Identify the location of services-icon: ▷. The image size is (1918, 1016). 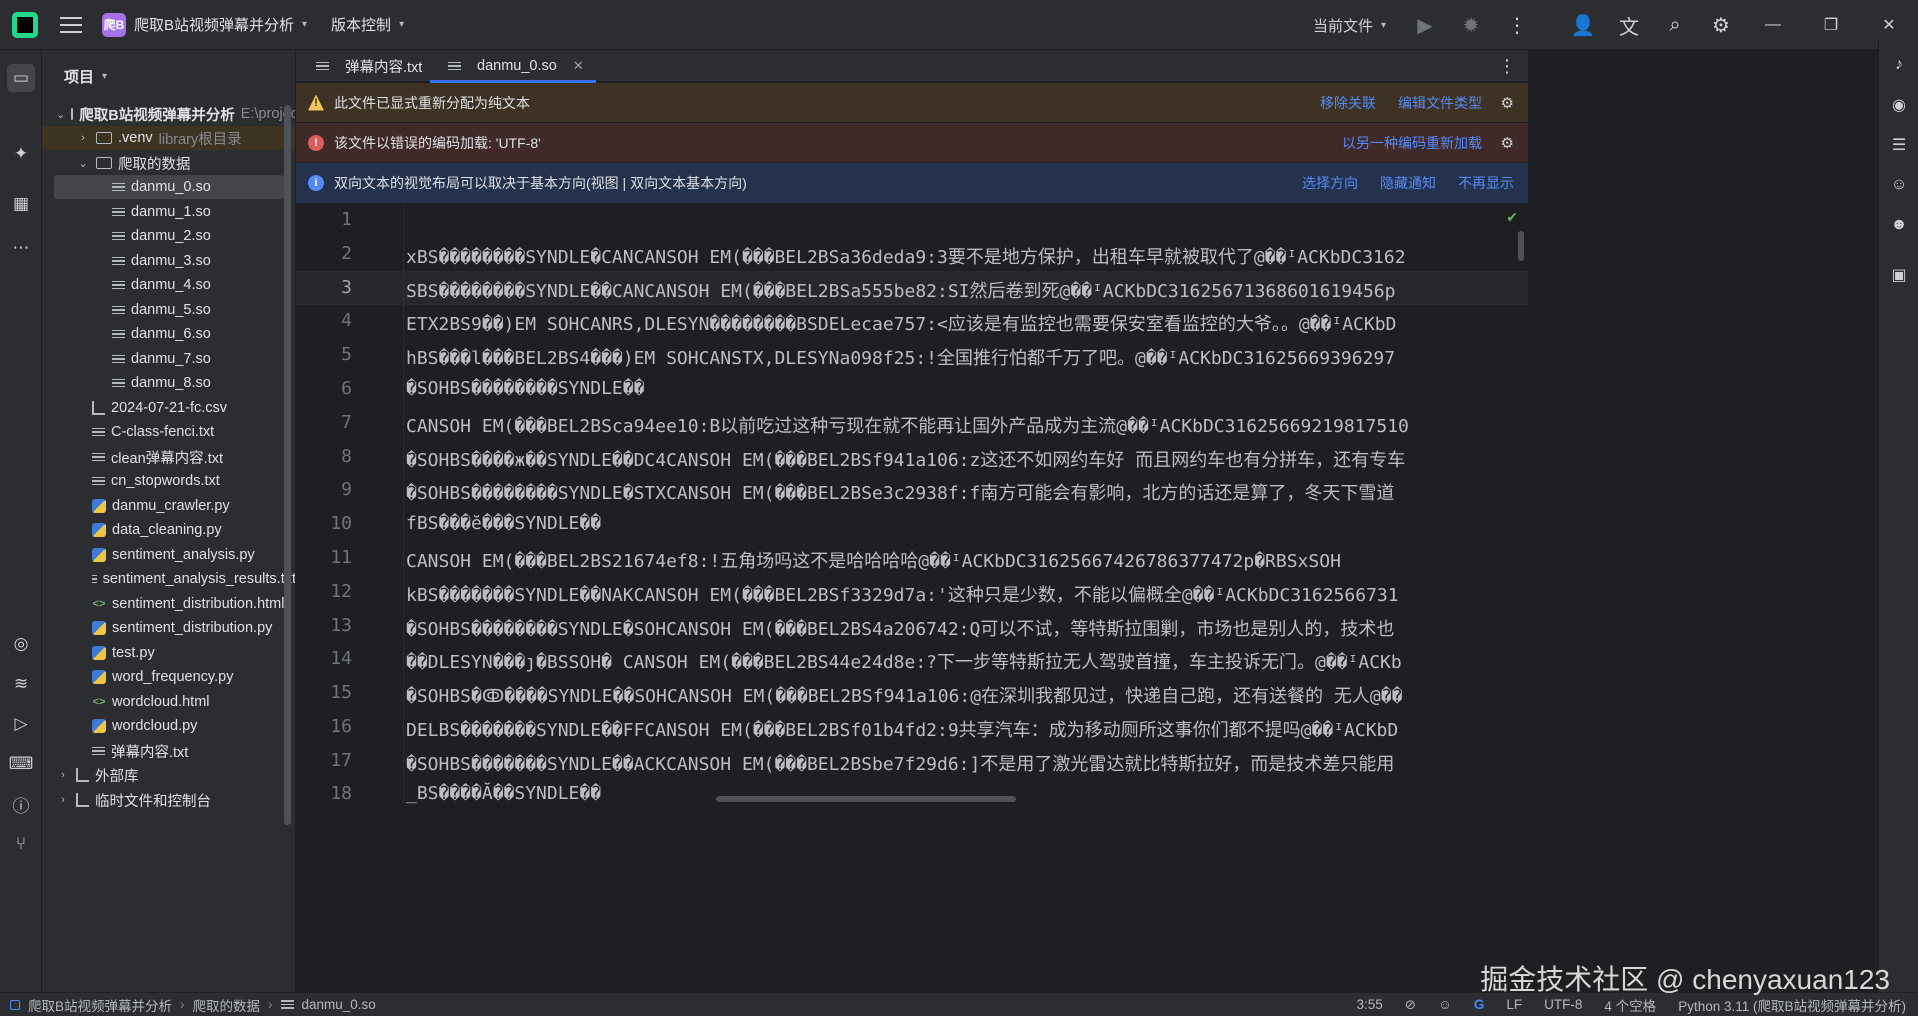
(21, 724).